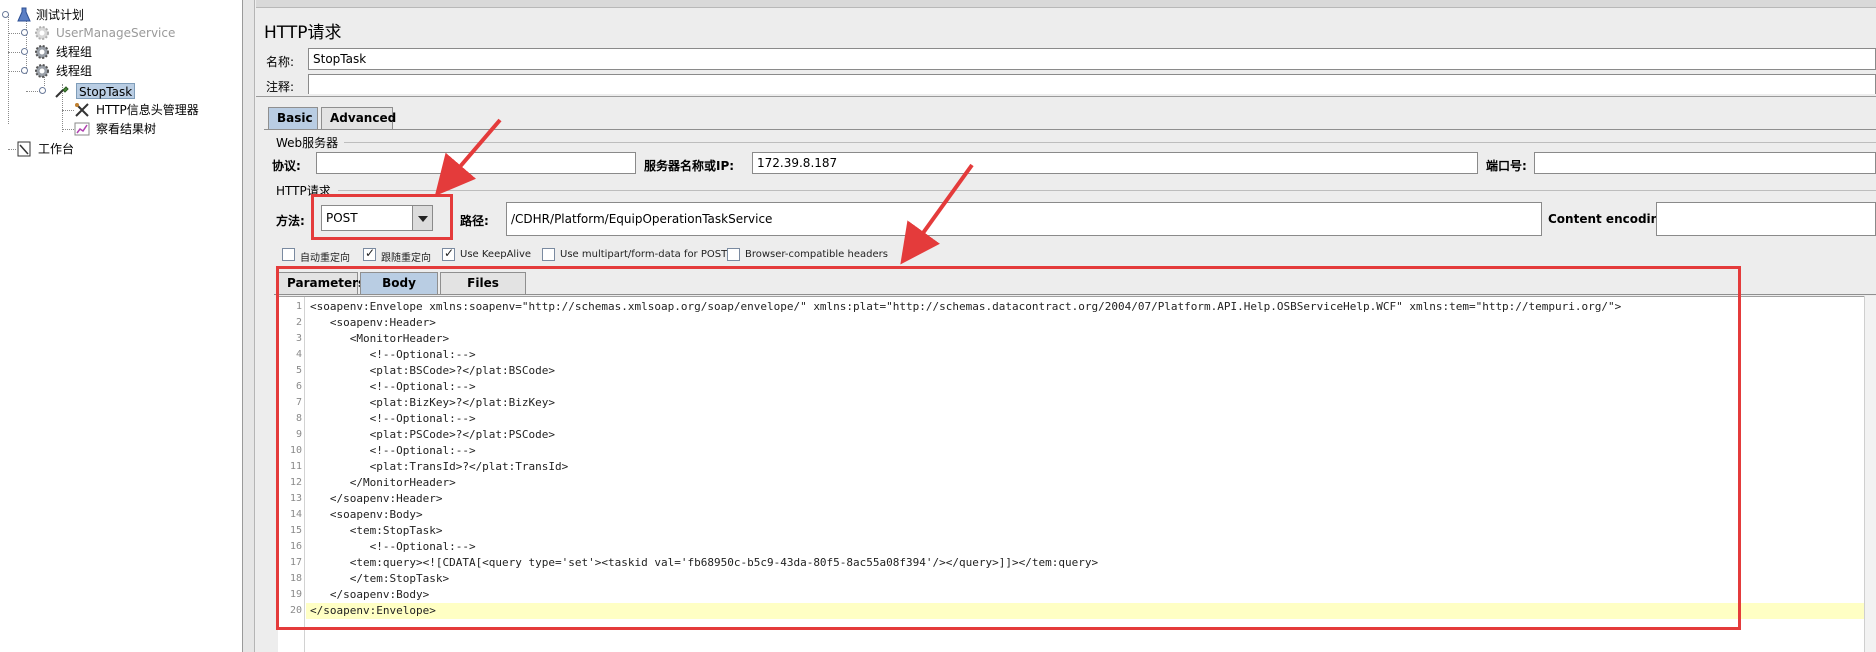 This screenshot has height=652, width=1876. I want to click on protocol-input, so click(476, 163).